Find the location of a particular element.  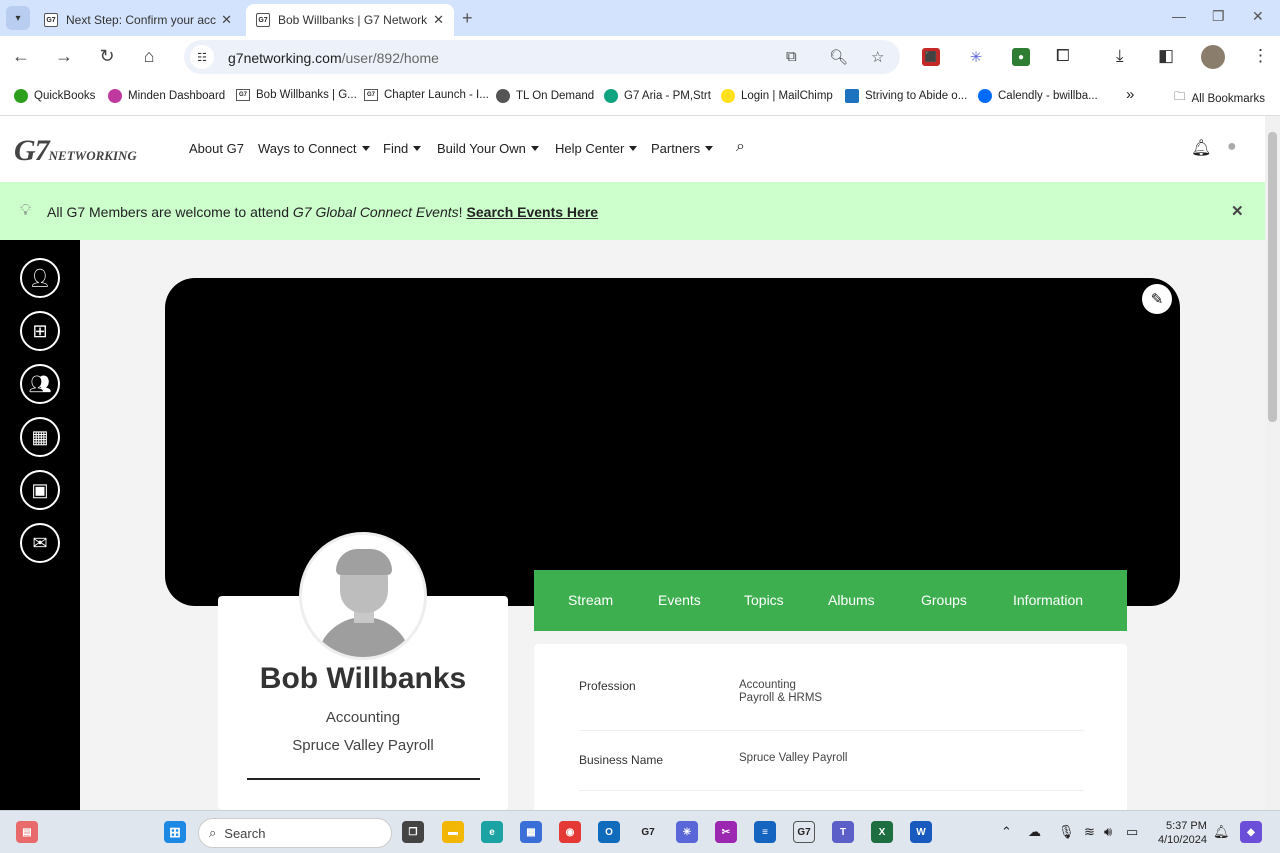

banner-prefix: All G7 Members are welcome to attend is located at coordinates (170, 212).